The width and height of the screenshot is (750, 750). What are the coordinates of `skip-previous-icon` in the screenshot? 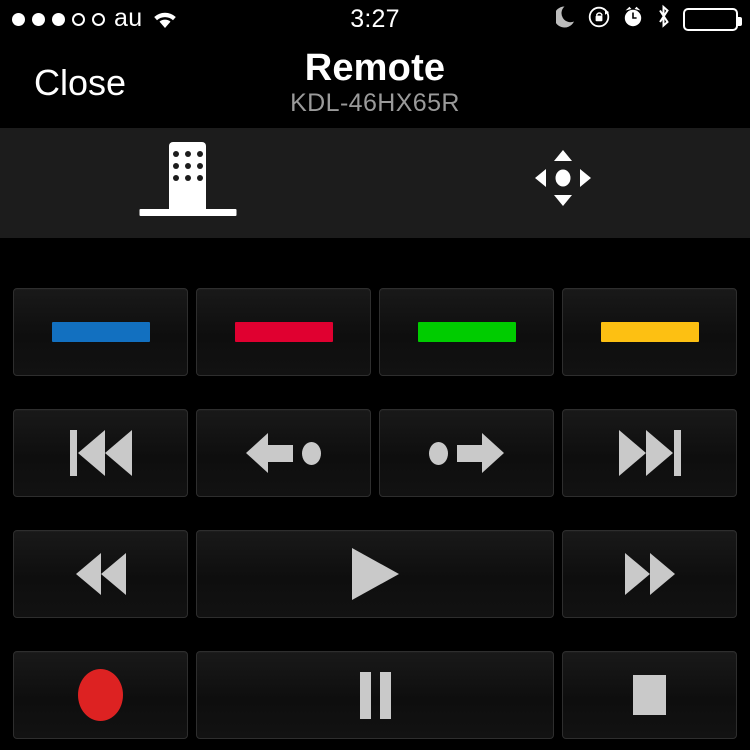 It's located at (100, 453).